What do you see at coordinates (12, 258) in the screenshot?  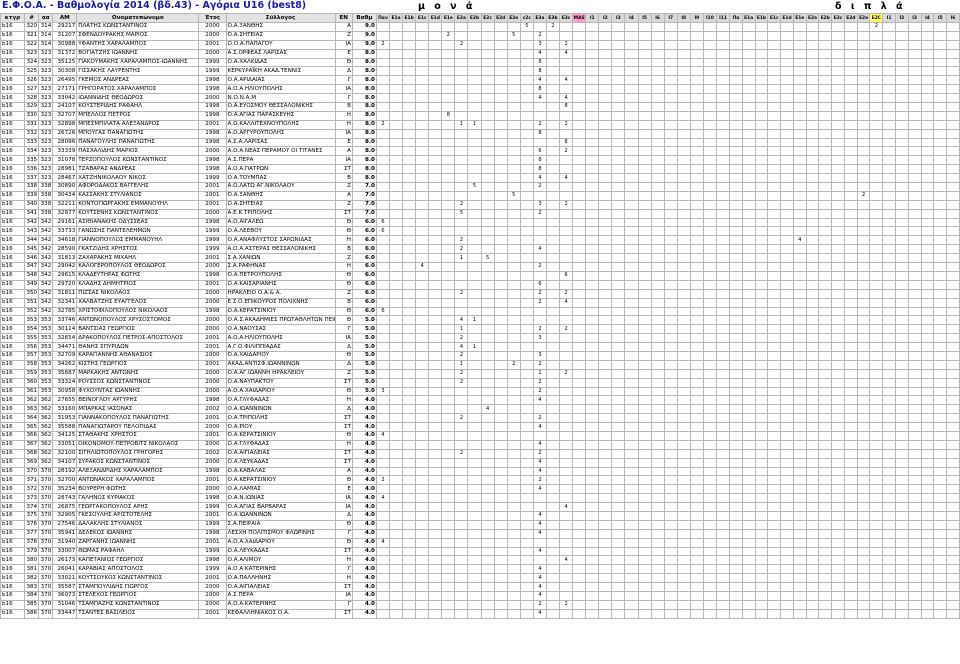 I see `category-cell: b16` at bounding box center [12, 258].